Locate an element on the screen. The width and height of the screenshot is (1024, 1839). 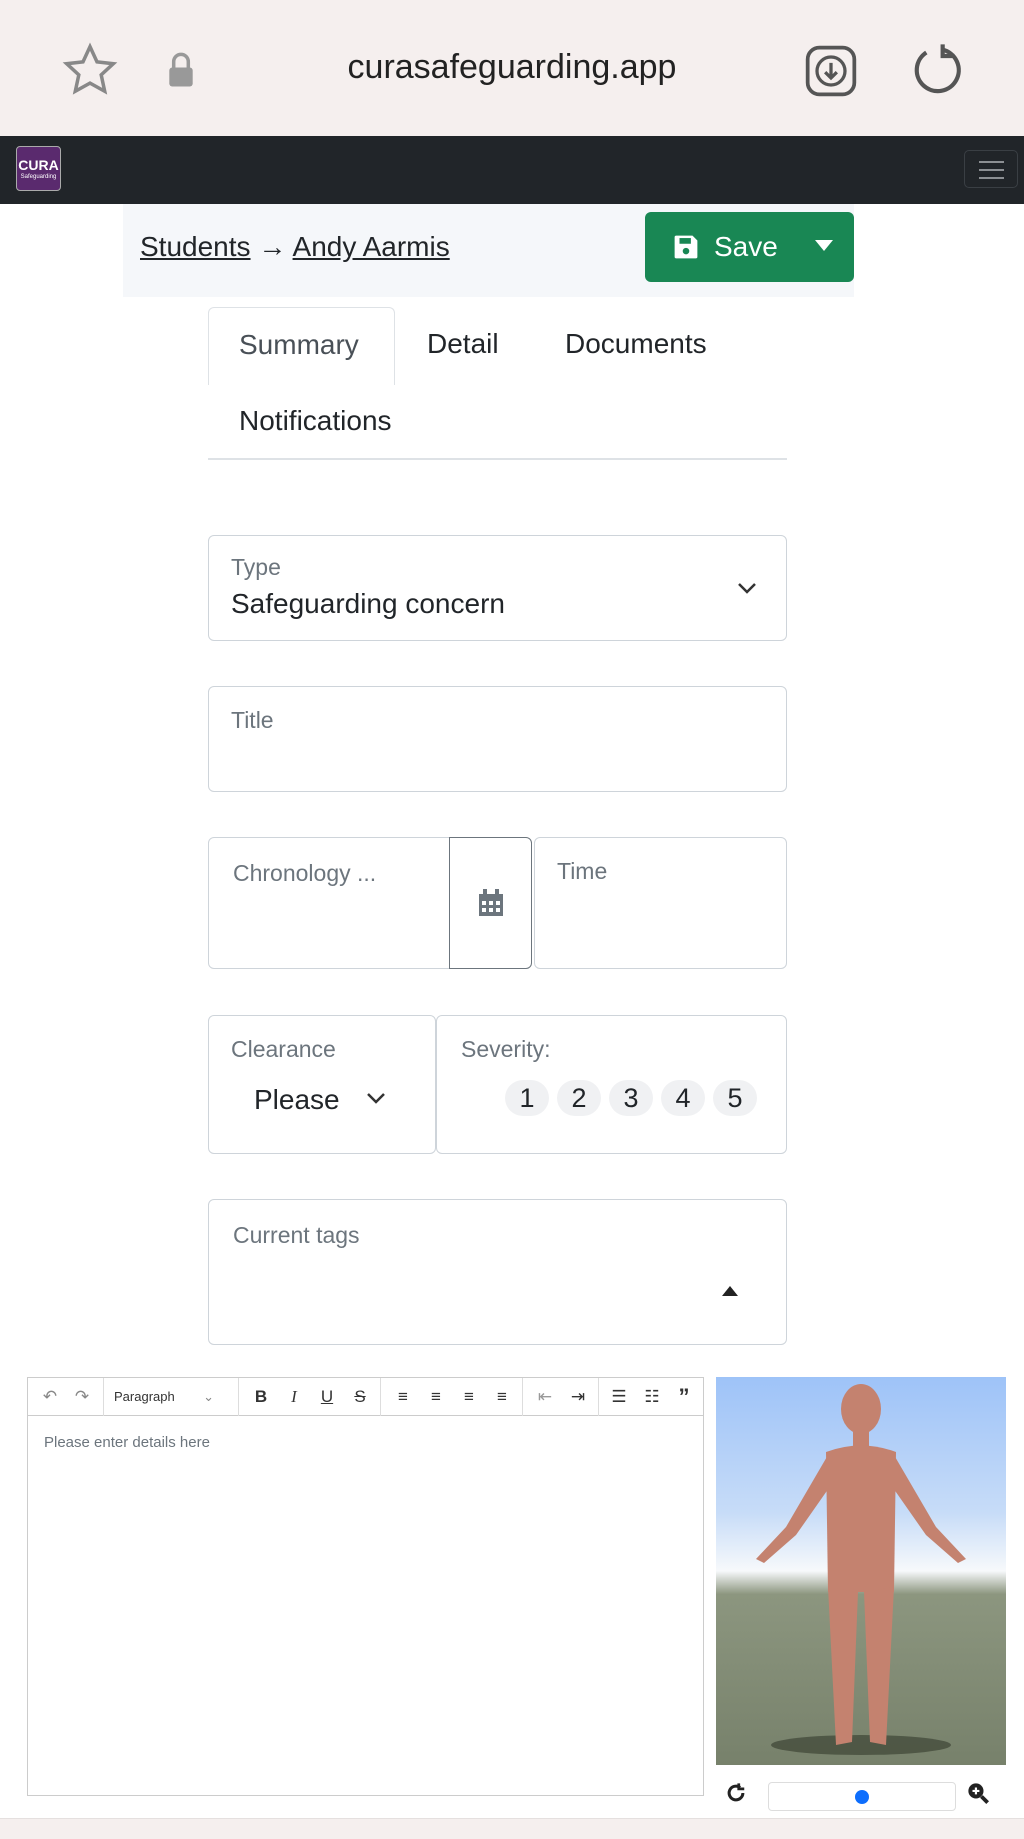
caret-up-icon is located at coordinates (730, 1291).